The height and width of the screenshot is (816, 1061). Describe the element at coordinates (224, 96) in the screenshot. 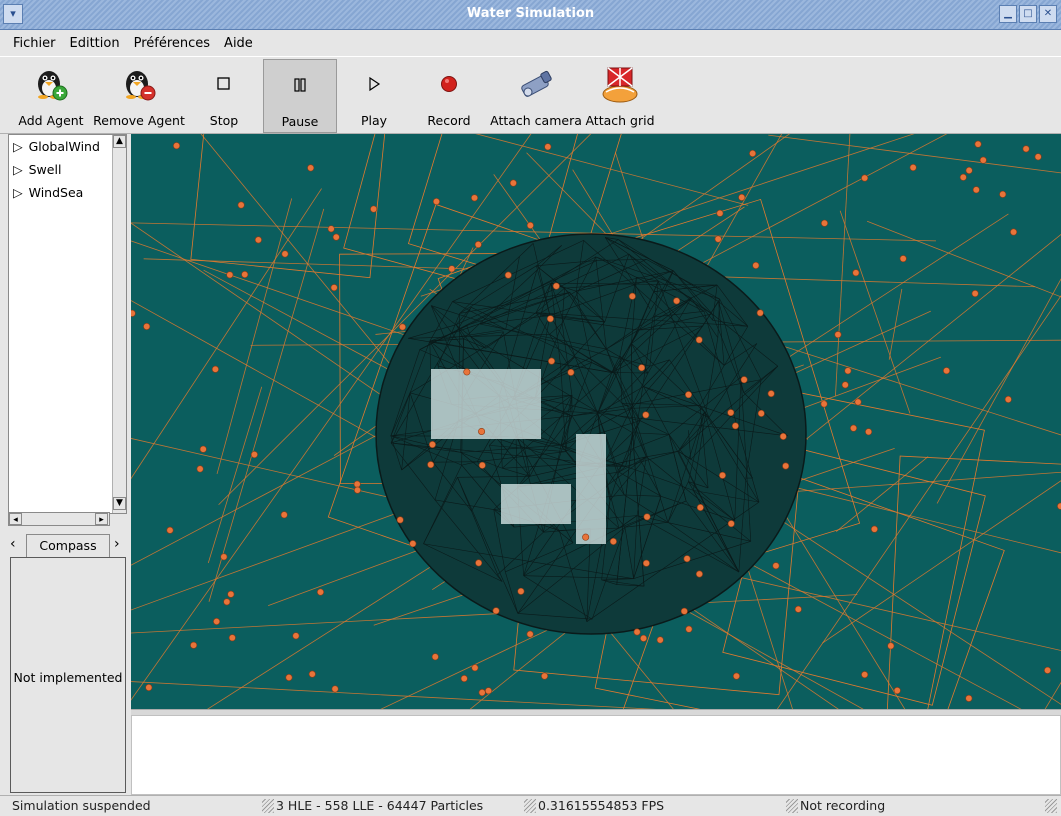

I see `stop-button: Stop` at that location.